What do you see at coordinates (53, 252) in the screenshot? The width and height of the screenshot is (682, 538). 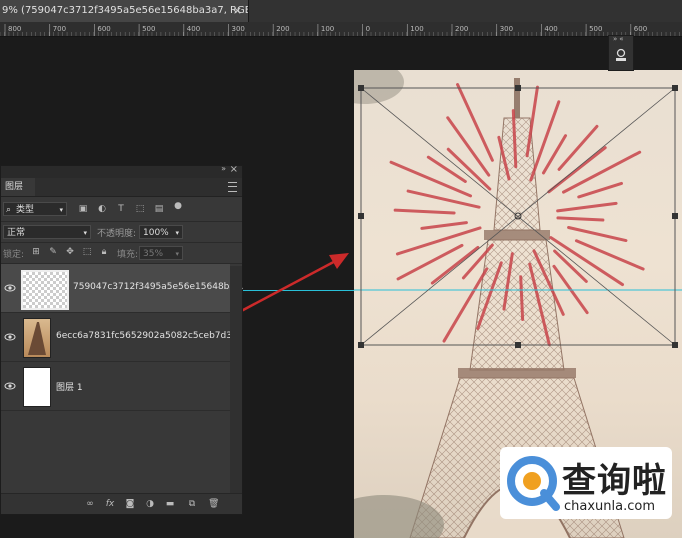 I see `lock-paint-icon: ✎` at bounding box center [53, 252].